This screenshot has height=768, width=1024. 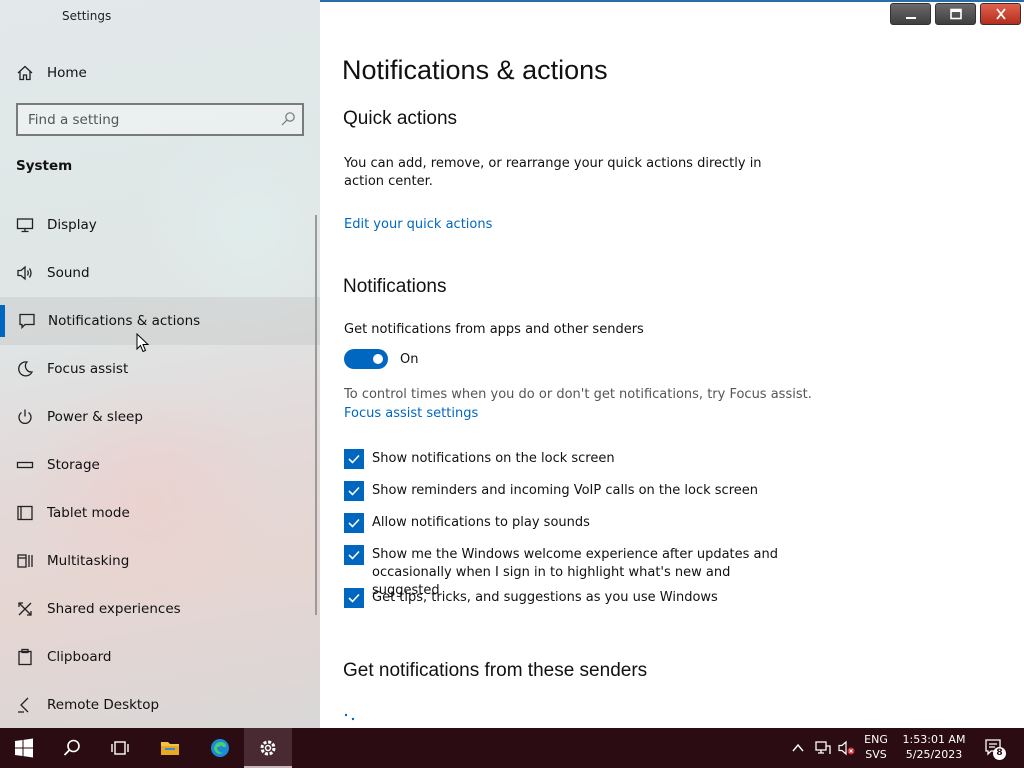 I want to click on task-view-button, so click(x=120, y=748).